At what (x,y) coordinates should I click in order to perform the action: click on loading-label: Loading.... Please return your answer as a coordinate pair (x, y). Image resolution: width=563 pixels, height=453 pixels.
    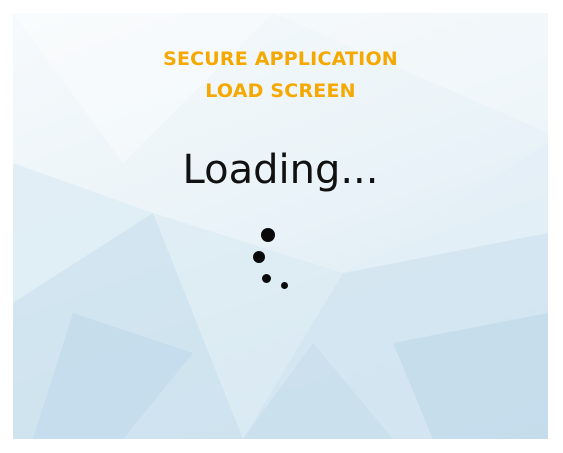
    Looking at the image, I should click on (280, 170).